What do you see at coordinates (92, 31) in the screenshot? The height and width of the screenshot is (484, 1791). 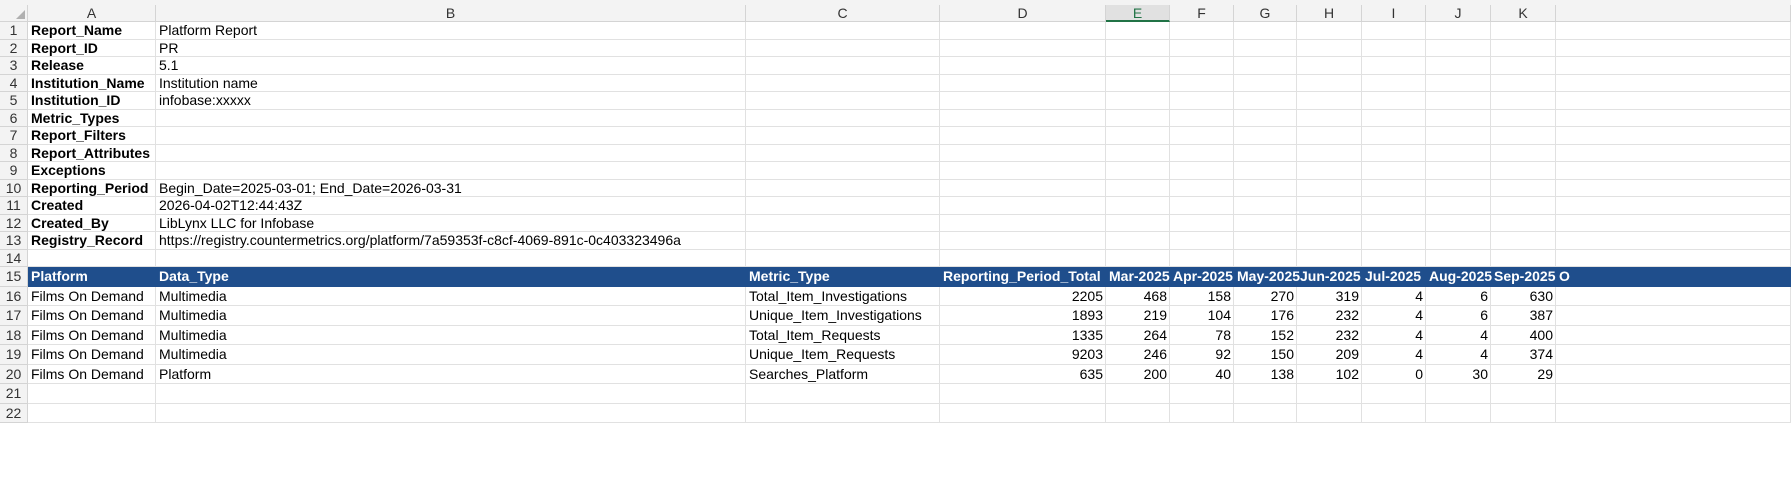 I see `metadata-label: Report_Name` at bounding box center [92, 31].